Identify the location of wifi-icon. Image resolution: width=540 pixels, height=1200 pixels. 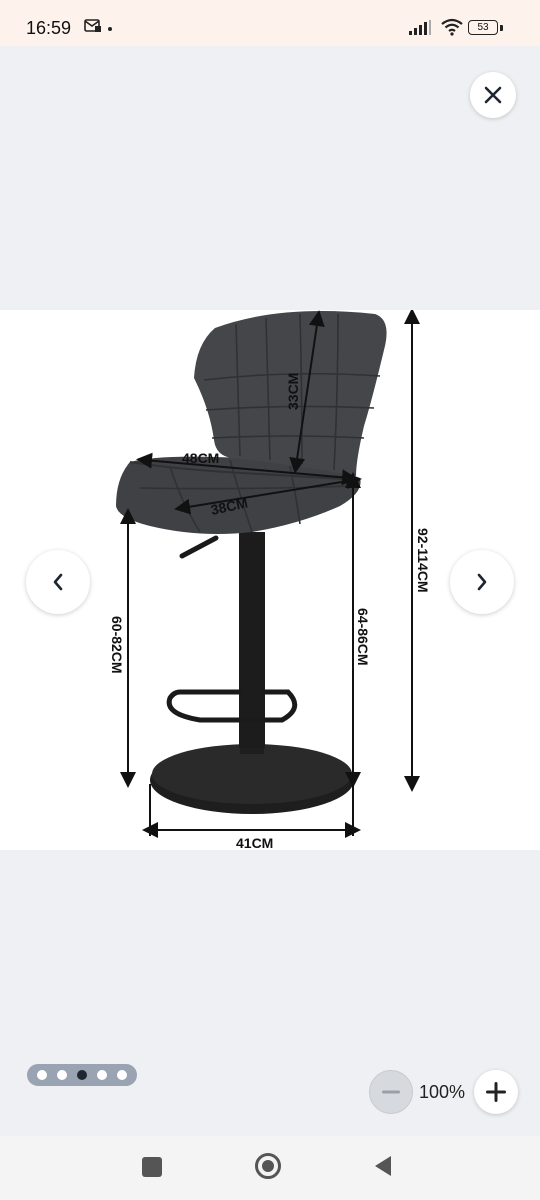
(452, 29).